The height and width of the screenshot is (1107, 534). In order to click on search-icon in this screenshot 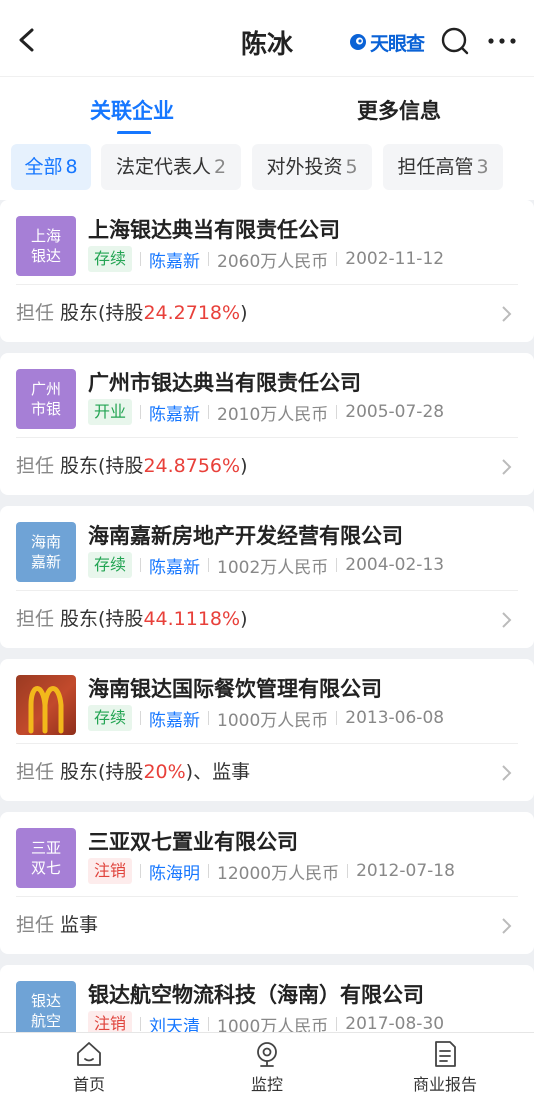, I will do `click(455, 41)`.